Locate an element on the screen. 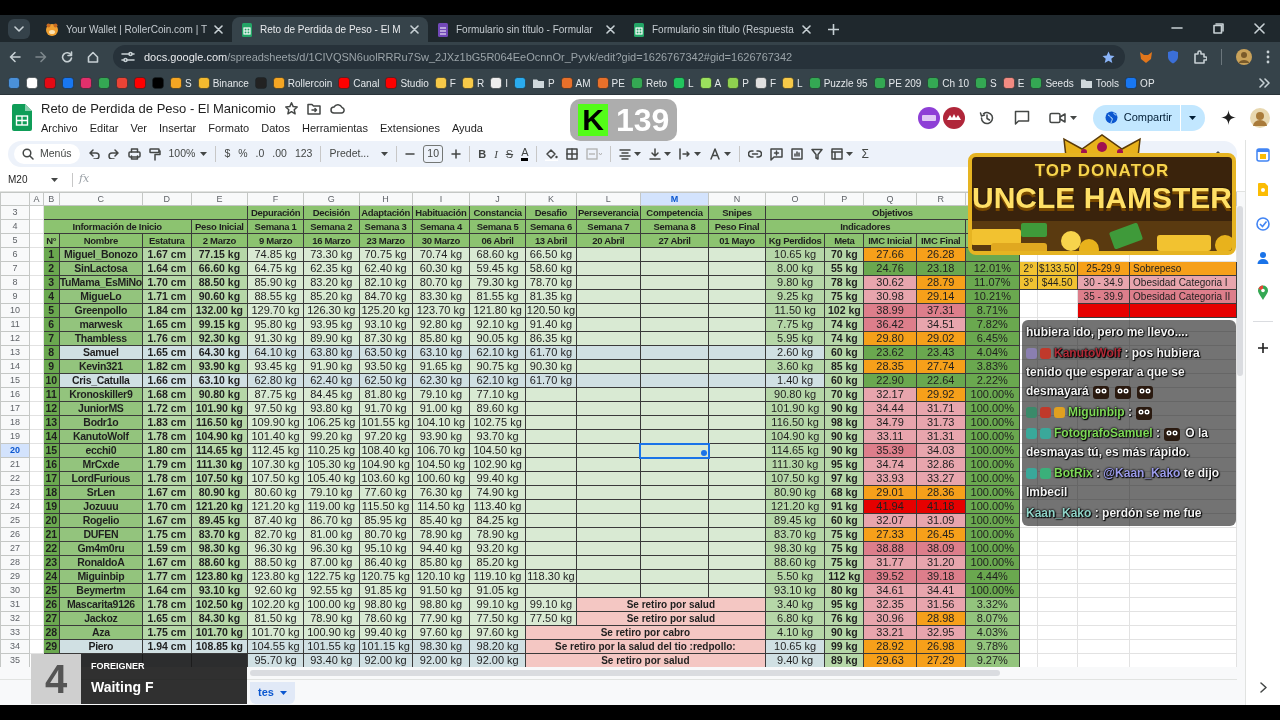 This screenshot has height=720, width=1280. bookmark-star-icon is located at coordinates (1108, 57).